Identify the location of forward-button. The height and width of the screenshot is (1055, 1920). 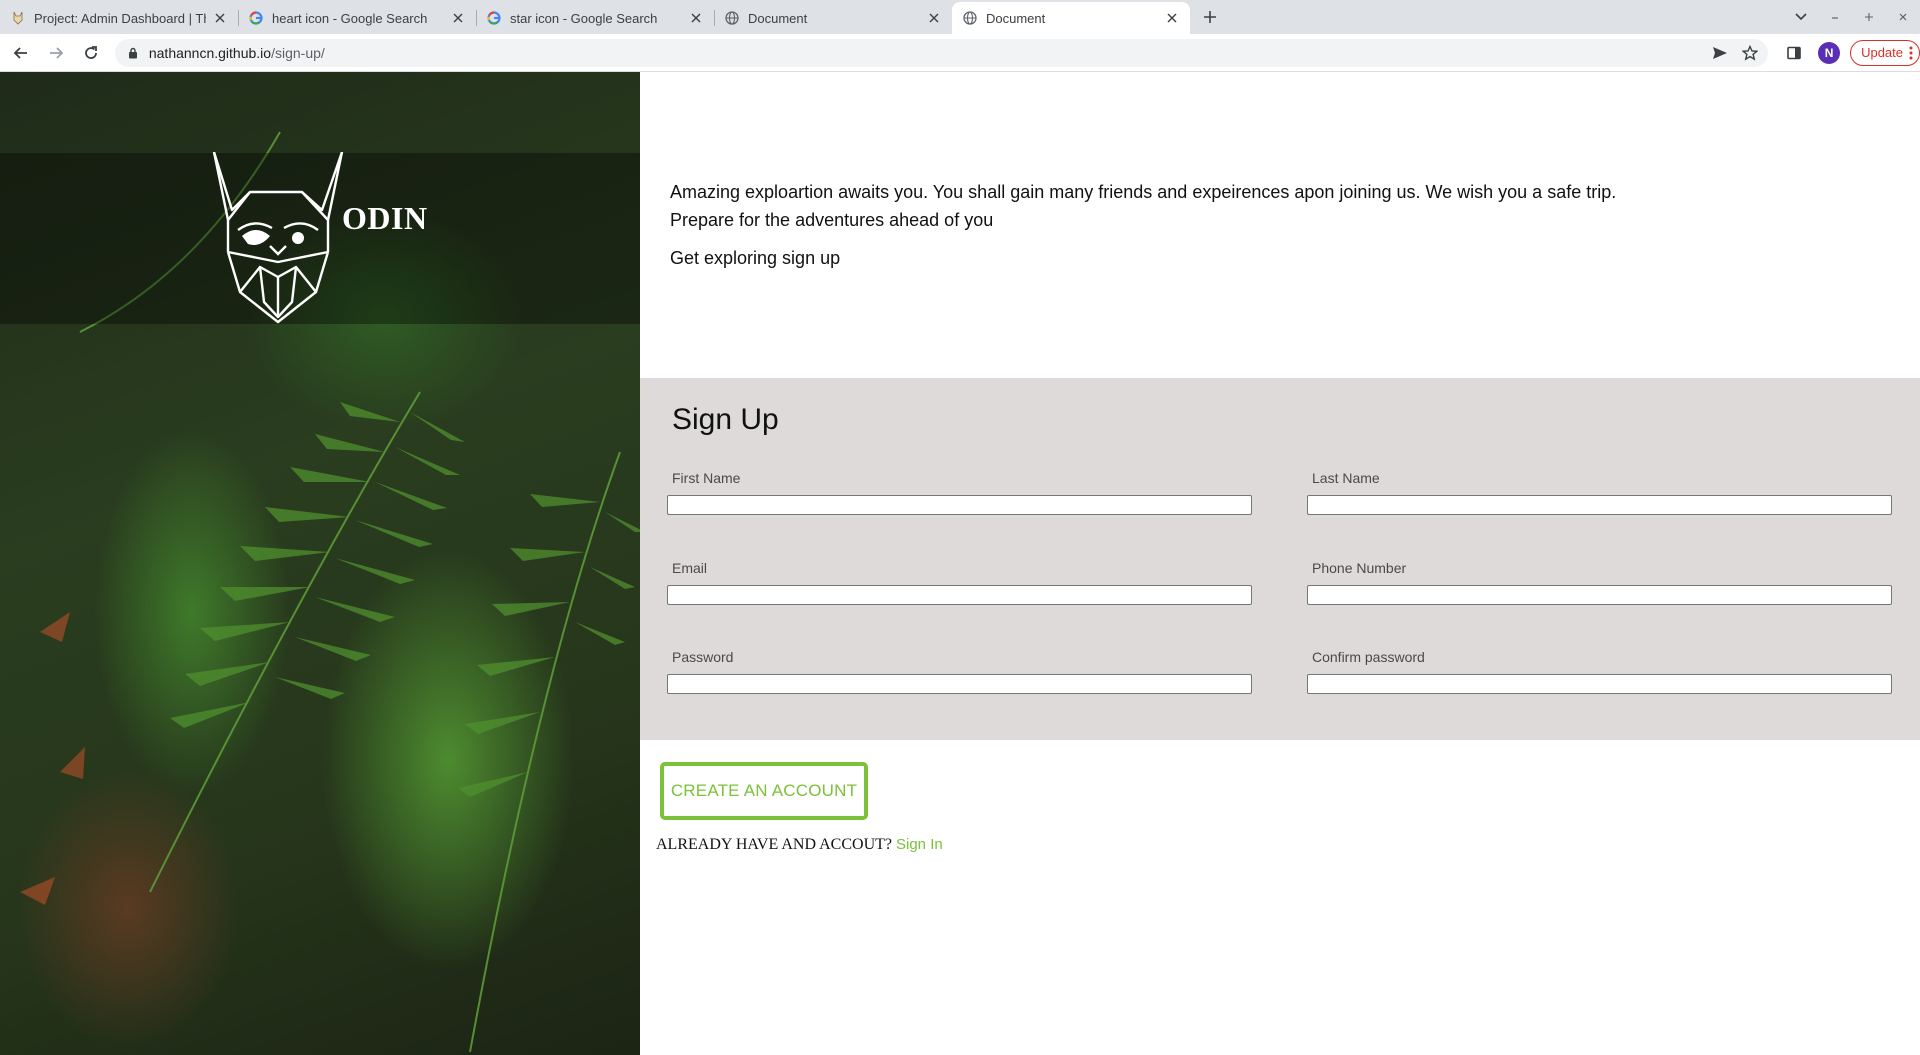
(56, 53).